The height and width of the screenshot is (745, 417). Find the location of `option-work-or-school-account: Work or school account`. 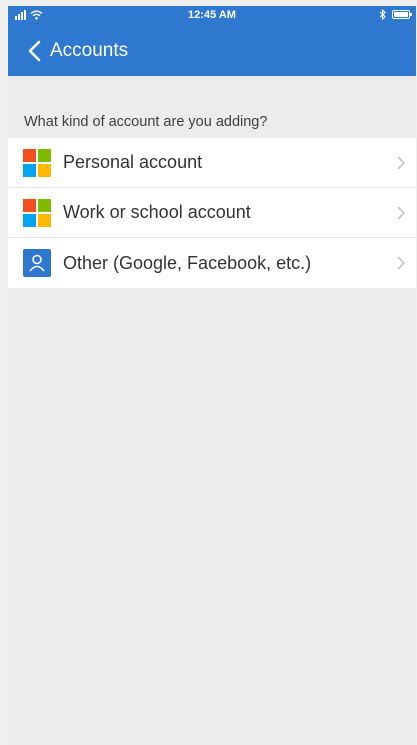

option-work-or-school-account: Work or school account is located at coordinates (212, 213).